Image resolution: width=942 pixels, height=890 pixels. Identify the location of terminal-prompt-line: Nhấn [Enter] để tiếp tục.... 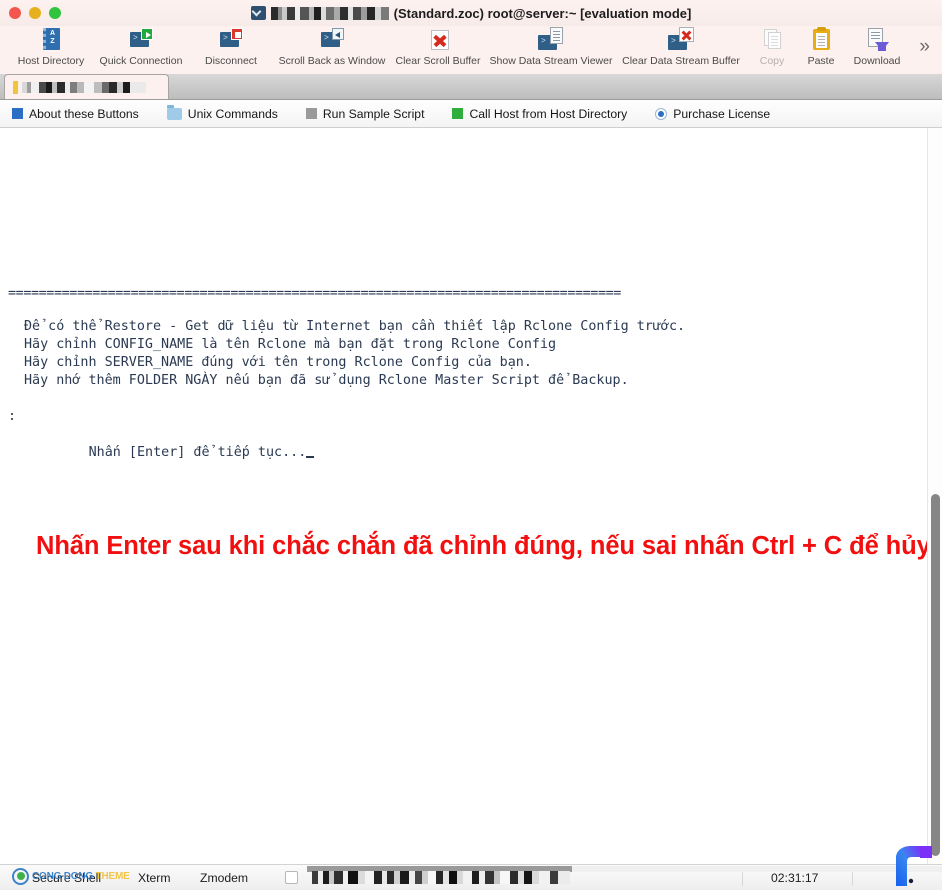
(161, 453).